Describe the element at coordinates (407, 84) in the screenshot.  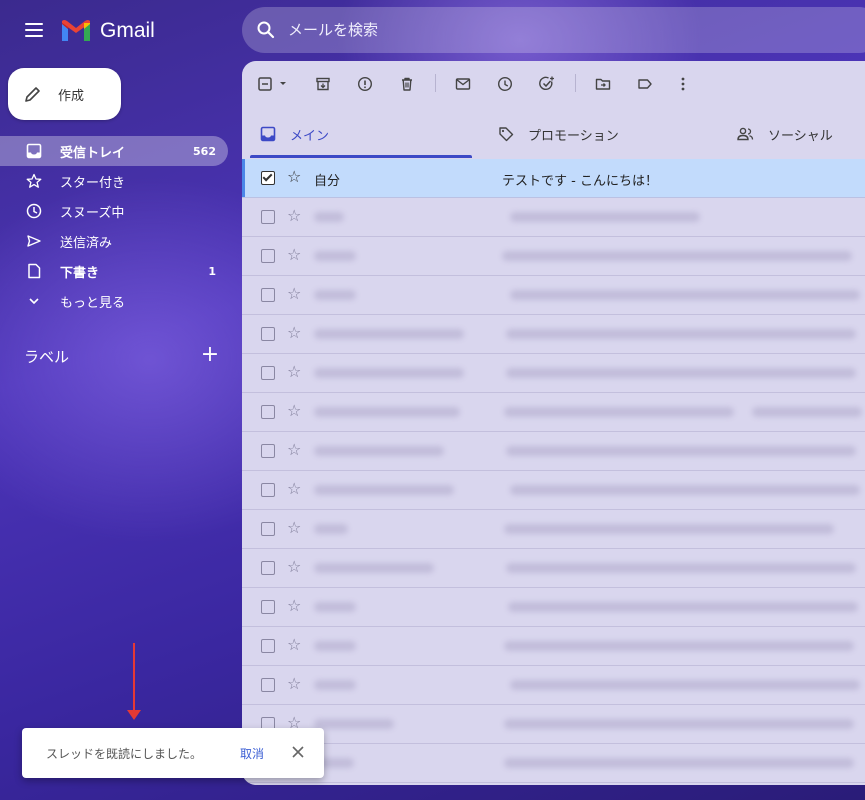
I see `delete-icon` at that location.